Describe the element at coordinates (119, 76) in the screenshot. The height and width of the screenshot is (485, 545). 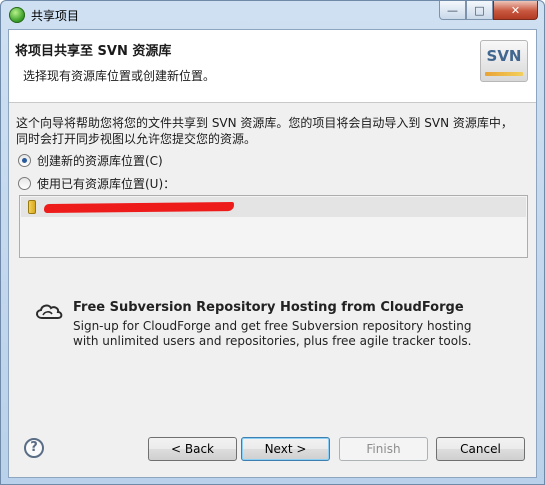
I see `wizard-page-description: 选择现有资源库位置或创建新位置。` at that location.